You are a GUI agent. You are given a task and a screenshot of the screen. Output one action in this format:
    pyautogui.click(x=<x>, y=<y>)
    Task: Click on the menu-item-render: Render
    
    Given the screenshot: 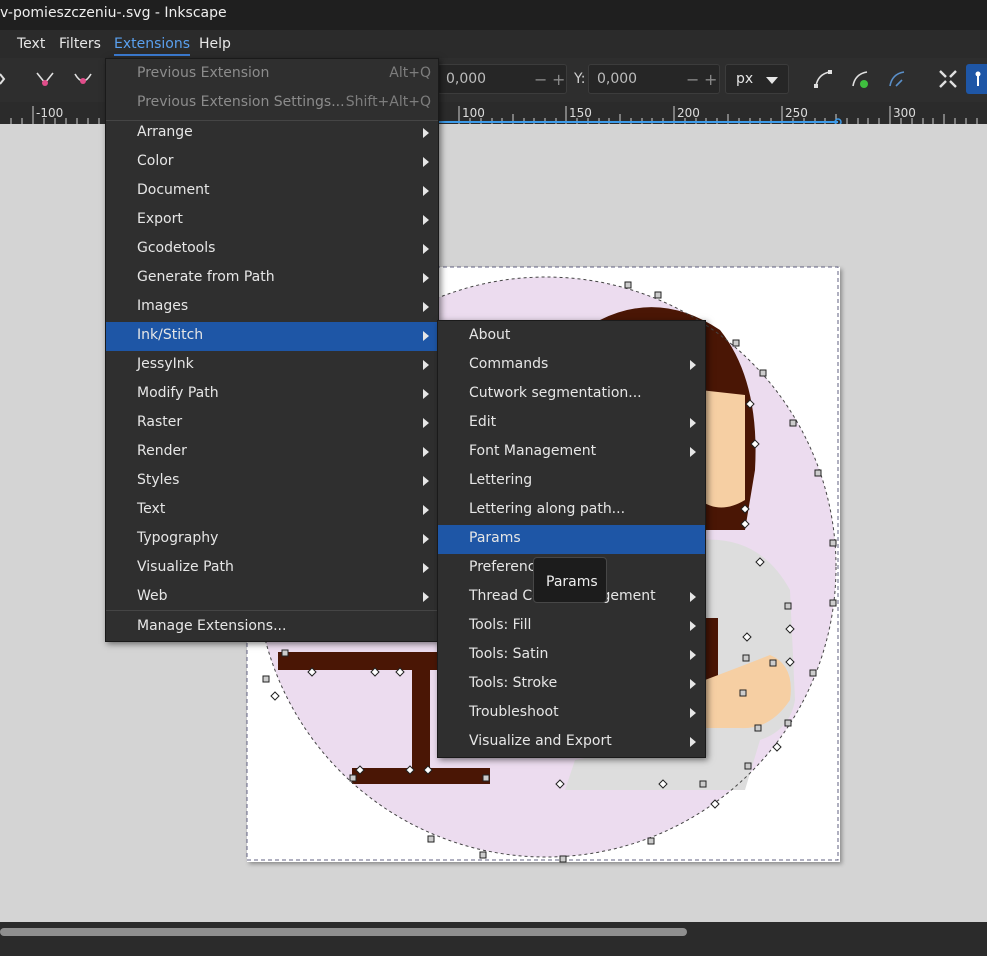 What is the action you would take?
    pyautogui.click(x=272, y=452)
    